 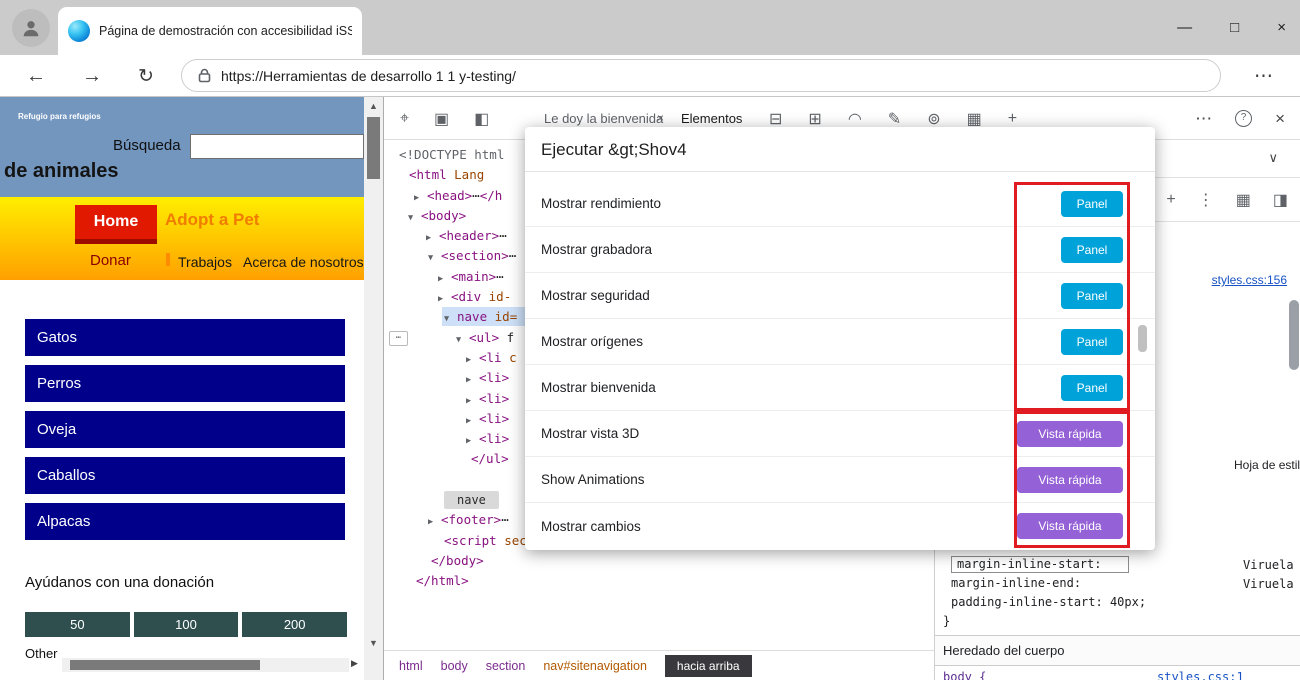 I want to click on horizontal-scrollbar, so click(x=205, y=665).